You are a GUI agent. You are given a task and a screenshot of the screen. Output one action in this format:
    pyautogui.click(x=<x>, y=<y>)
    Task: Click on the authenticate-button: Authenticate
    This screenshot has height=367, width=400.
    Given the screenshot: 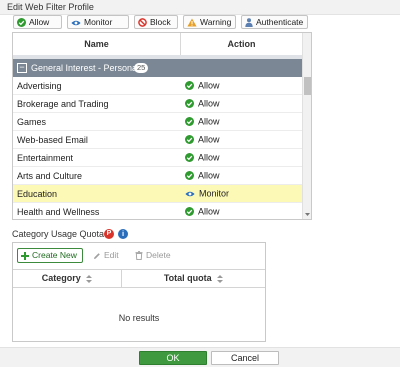 What is the action you would take?
    pyautogui.click(x=274, y=22)
    